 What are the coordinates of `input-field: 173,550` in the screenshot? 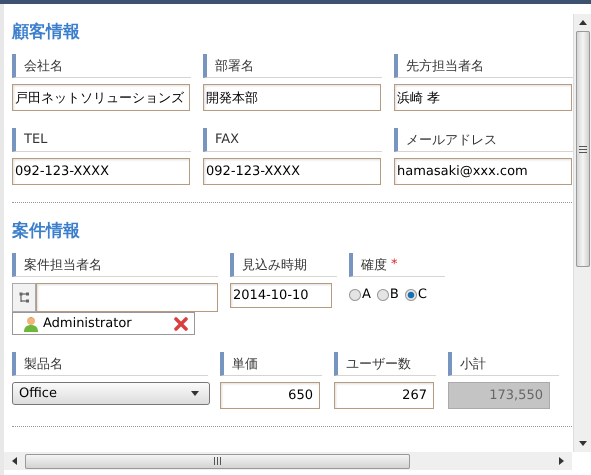 It's located at (499, 395).